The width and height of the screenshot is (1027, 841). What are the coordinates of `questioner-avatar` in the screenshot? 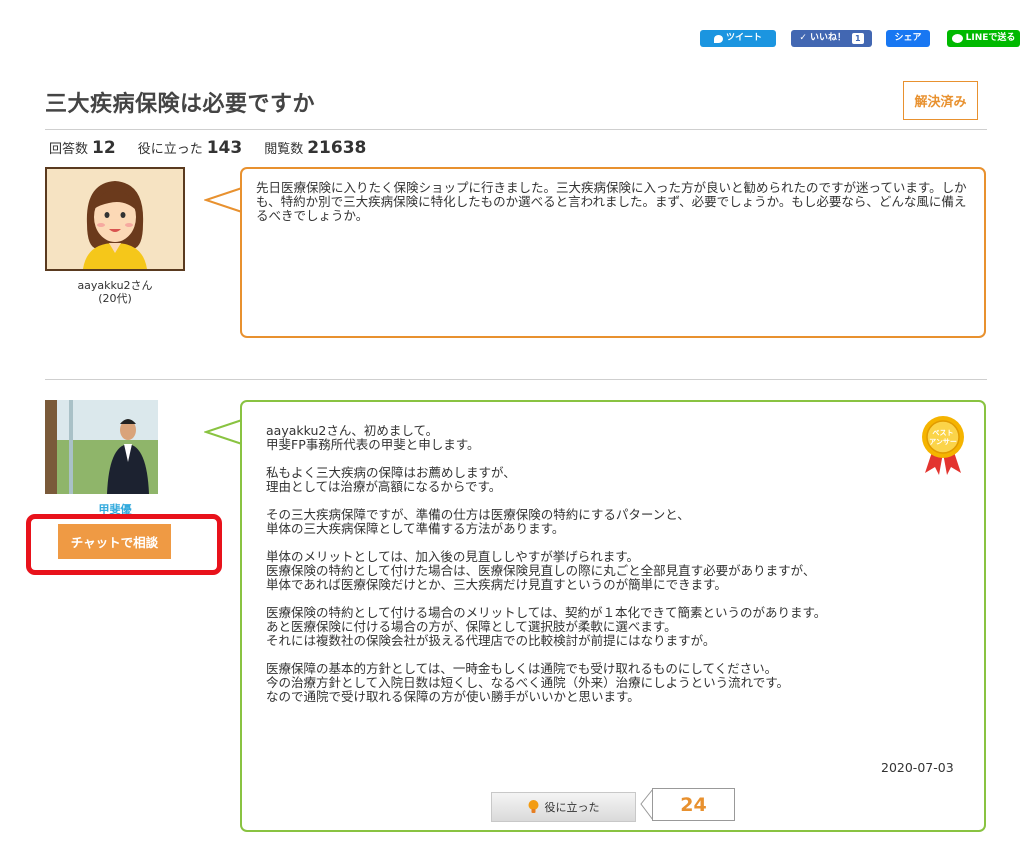 It's located at (115, 219).